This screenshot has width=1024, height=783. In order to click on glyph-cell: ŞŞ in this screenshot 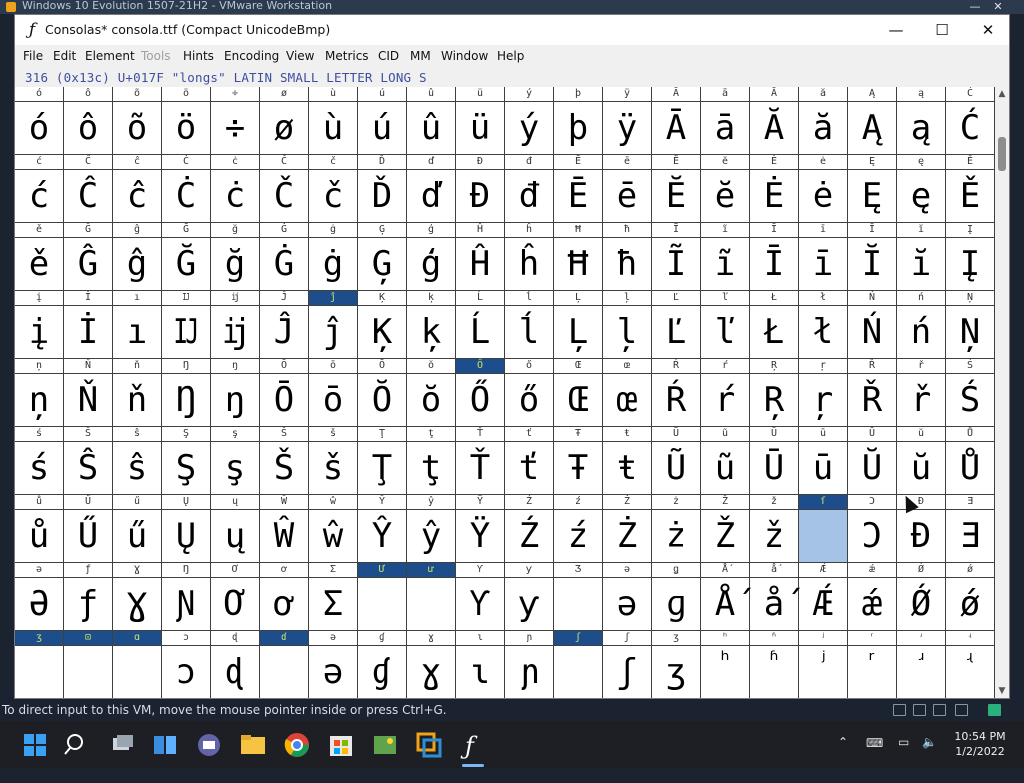, I will do `click(186, 461)`.